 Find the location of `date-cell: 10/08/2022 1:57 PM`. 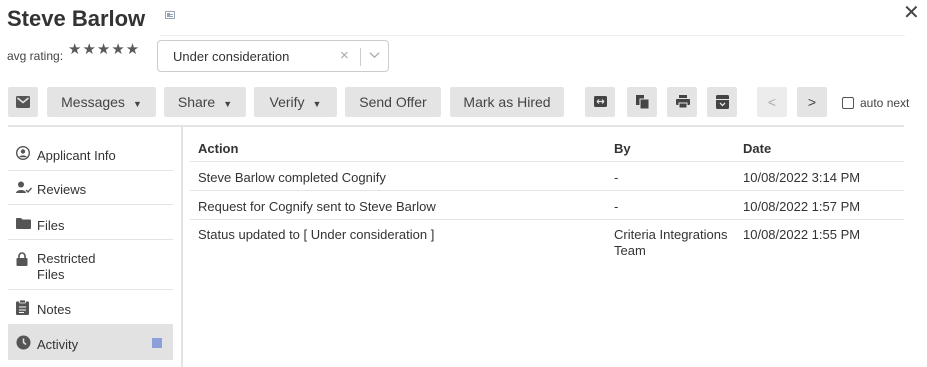

date-cell: 10/08/2022 1:57 PM is located at coordinates (802, 206).